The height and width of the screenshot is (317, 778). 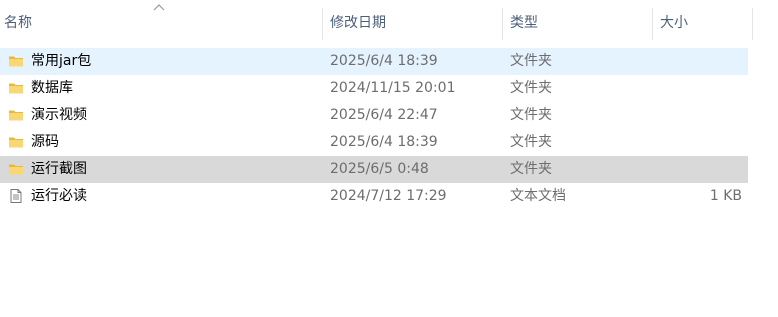 What do you see at coordinates (379, 169) in the screenshot?
I see `file-date: 2025/6/5 0:48` at bounding box center [379, 169].